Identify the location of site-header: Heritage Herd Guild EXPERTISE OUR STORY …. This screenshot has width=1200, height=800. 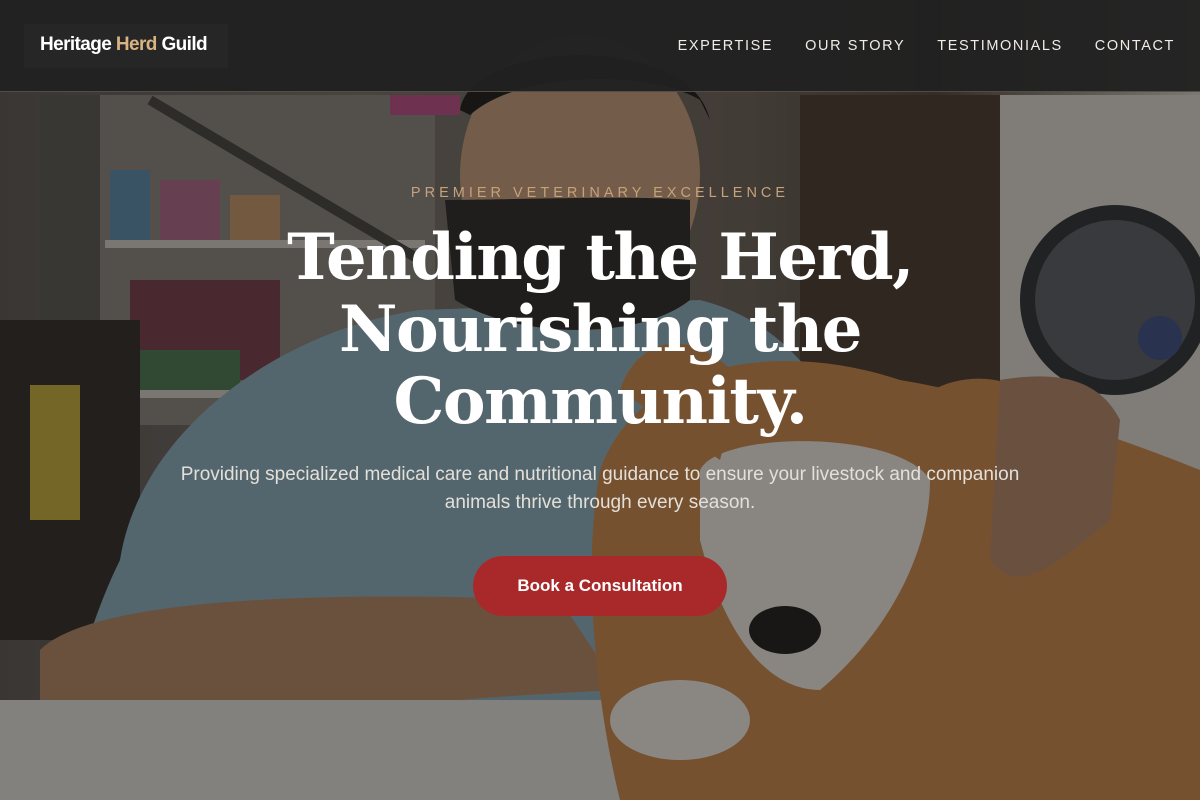
(600, 46).